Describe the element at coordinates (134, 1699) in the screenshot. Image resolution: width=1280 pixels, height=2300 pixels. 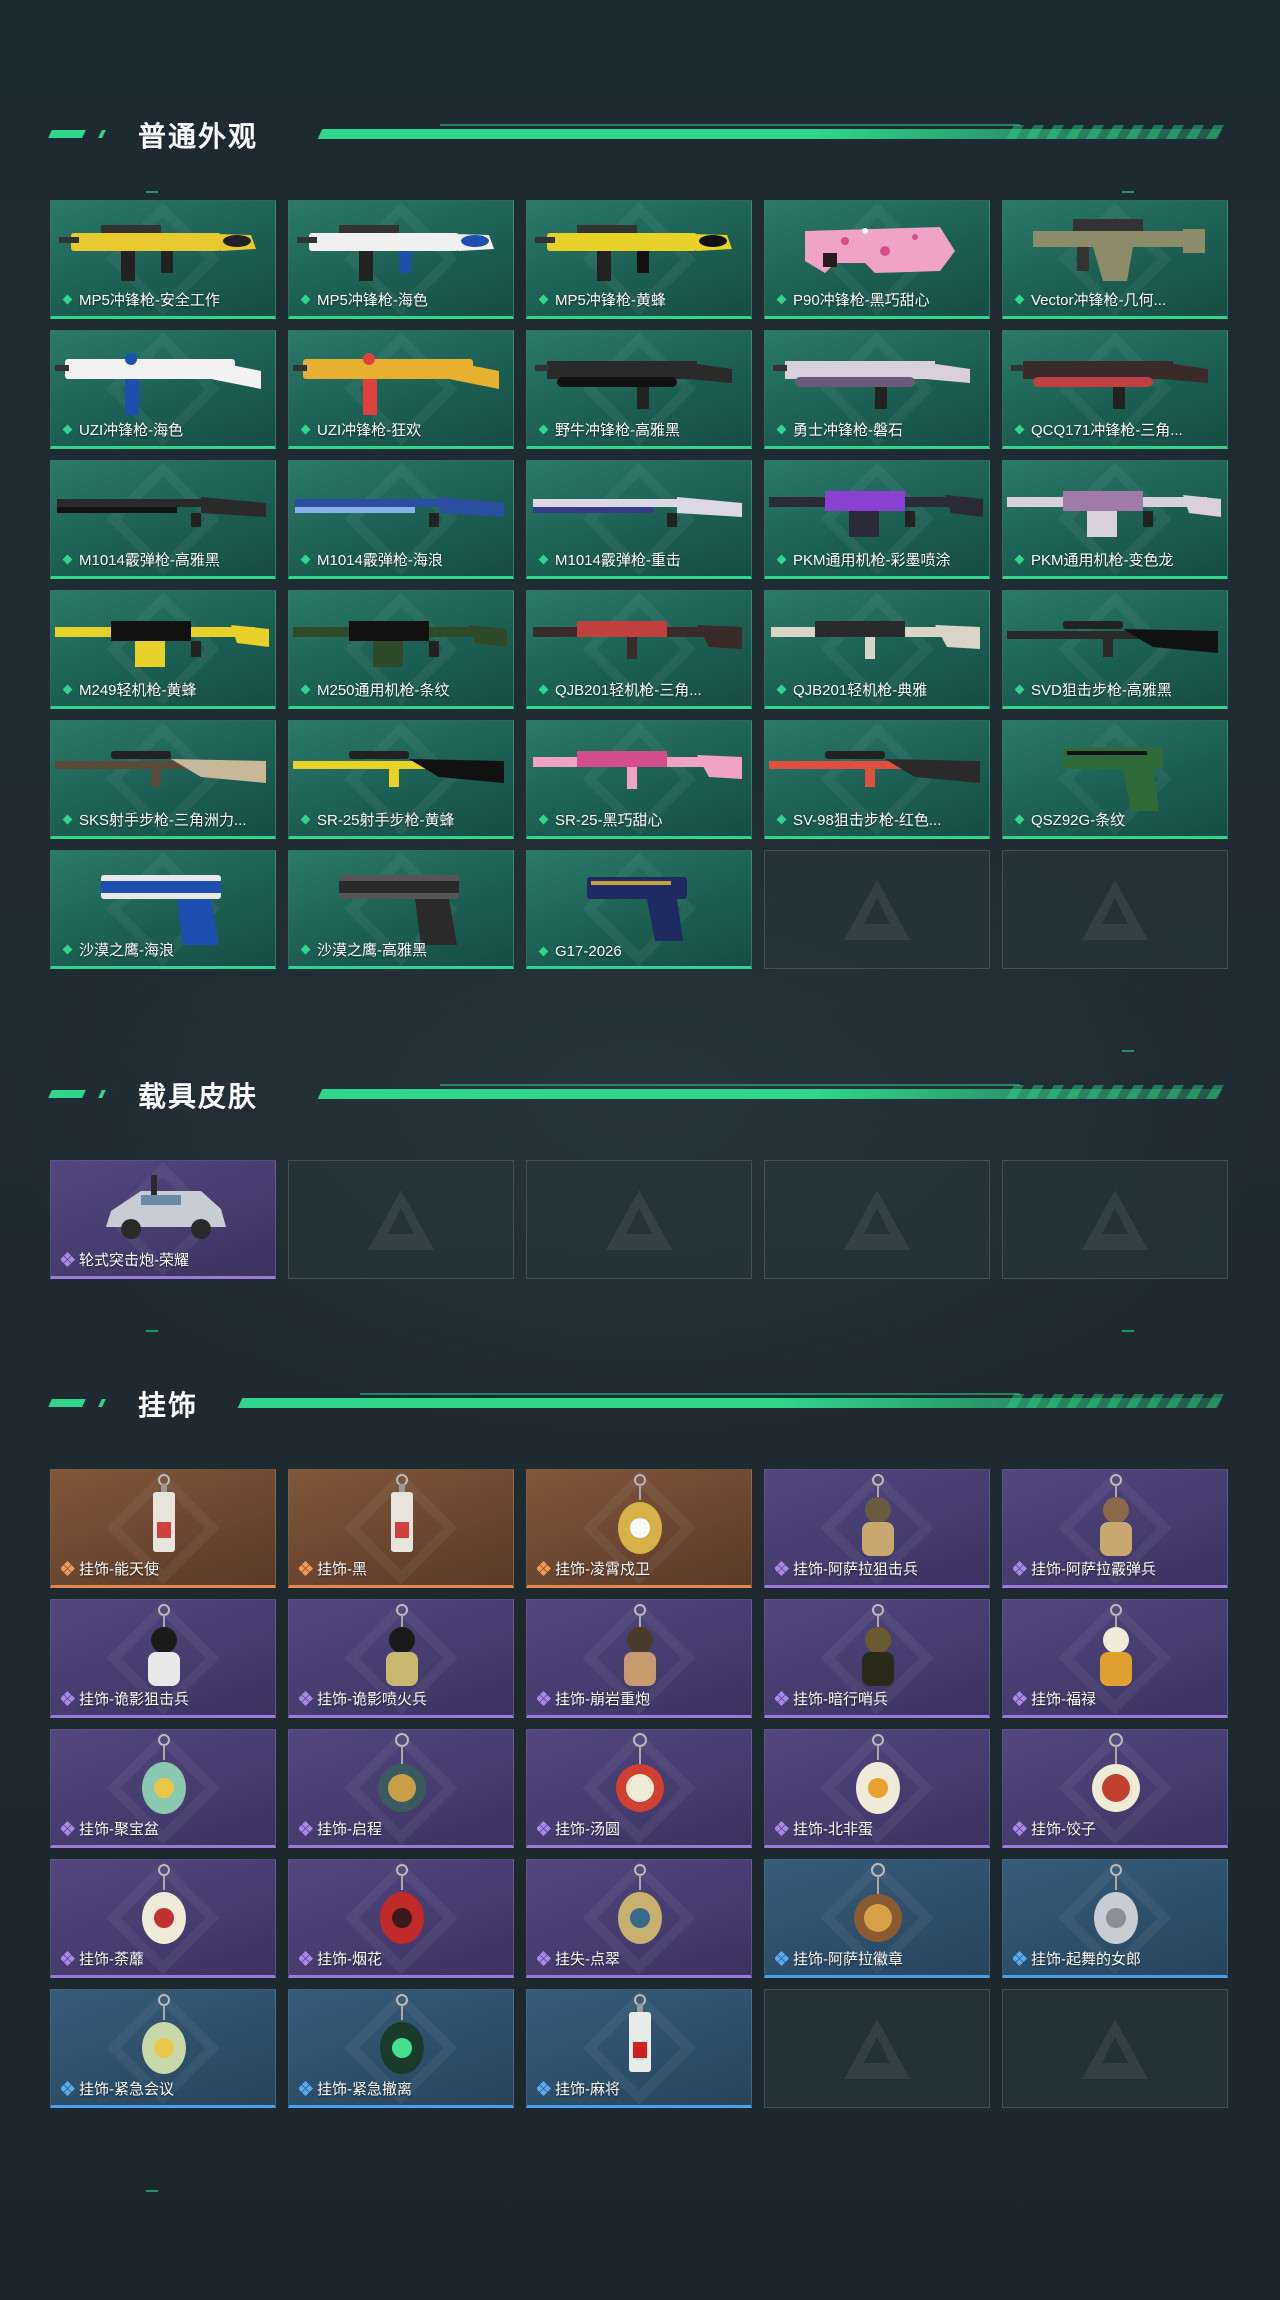
I see `item-name: 挂饰-诡影狙击兵` at that location.